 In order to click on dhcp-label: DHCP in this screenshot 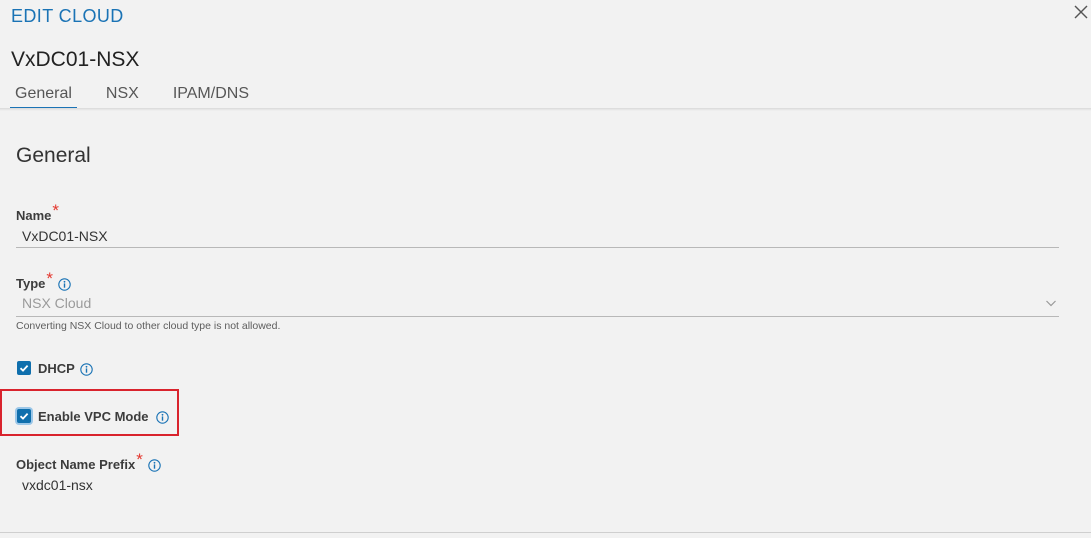, I will do `click(65, 368)`.